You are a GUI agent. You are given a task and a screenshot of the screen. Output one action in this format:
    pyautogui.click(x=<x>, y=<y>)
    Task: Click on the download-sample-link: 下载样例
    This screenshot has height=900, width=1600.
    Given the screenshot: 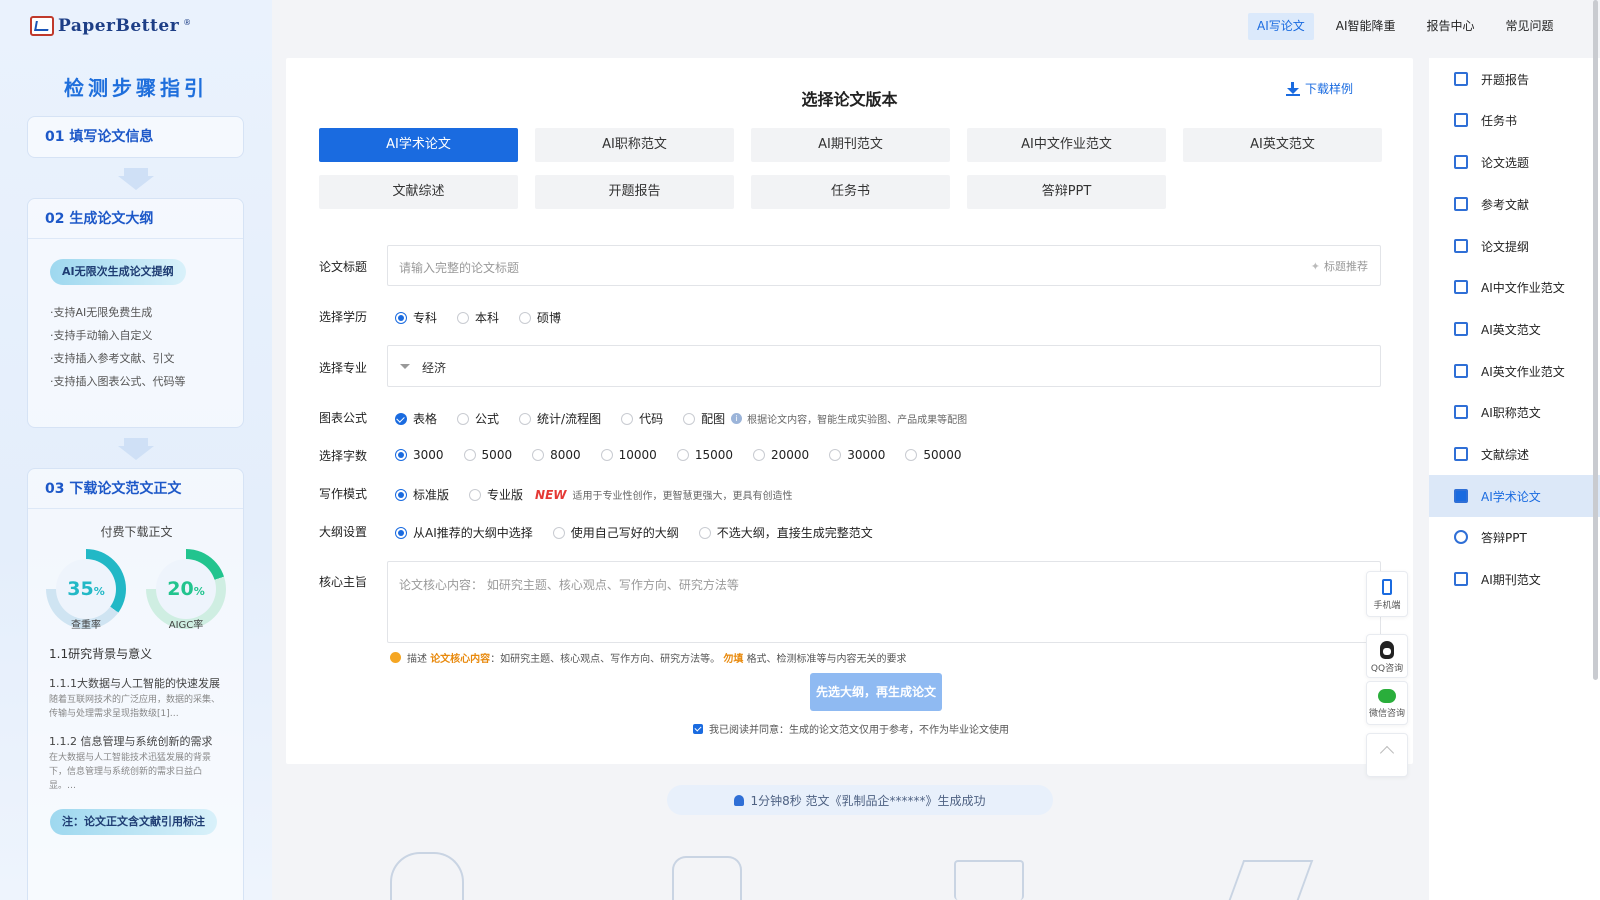 What is the action you would take?
    pyautogui.click(x=1319, y=88)
    